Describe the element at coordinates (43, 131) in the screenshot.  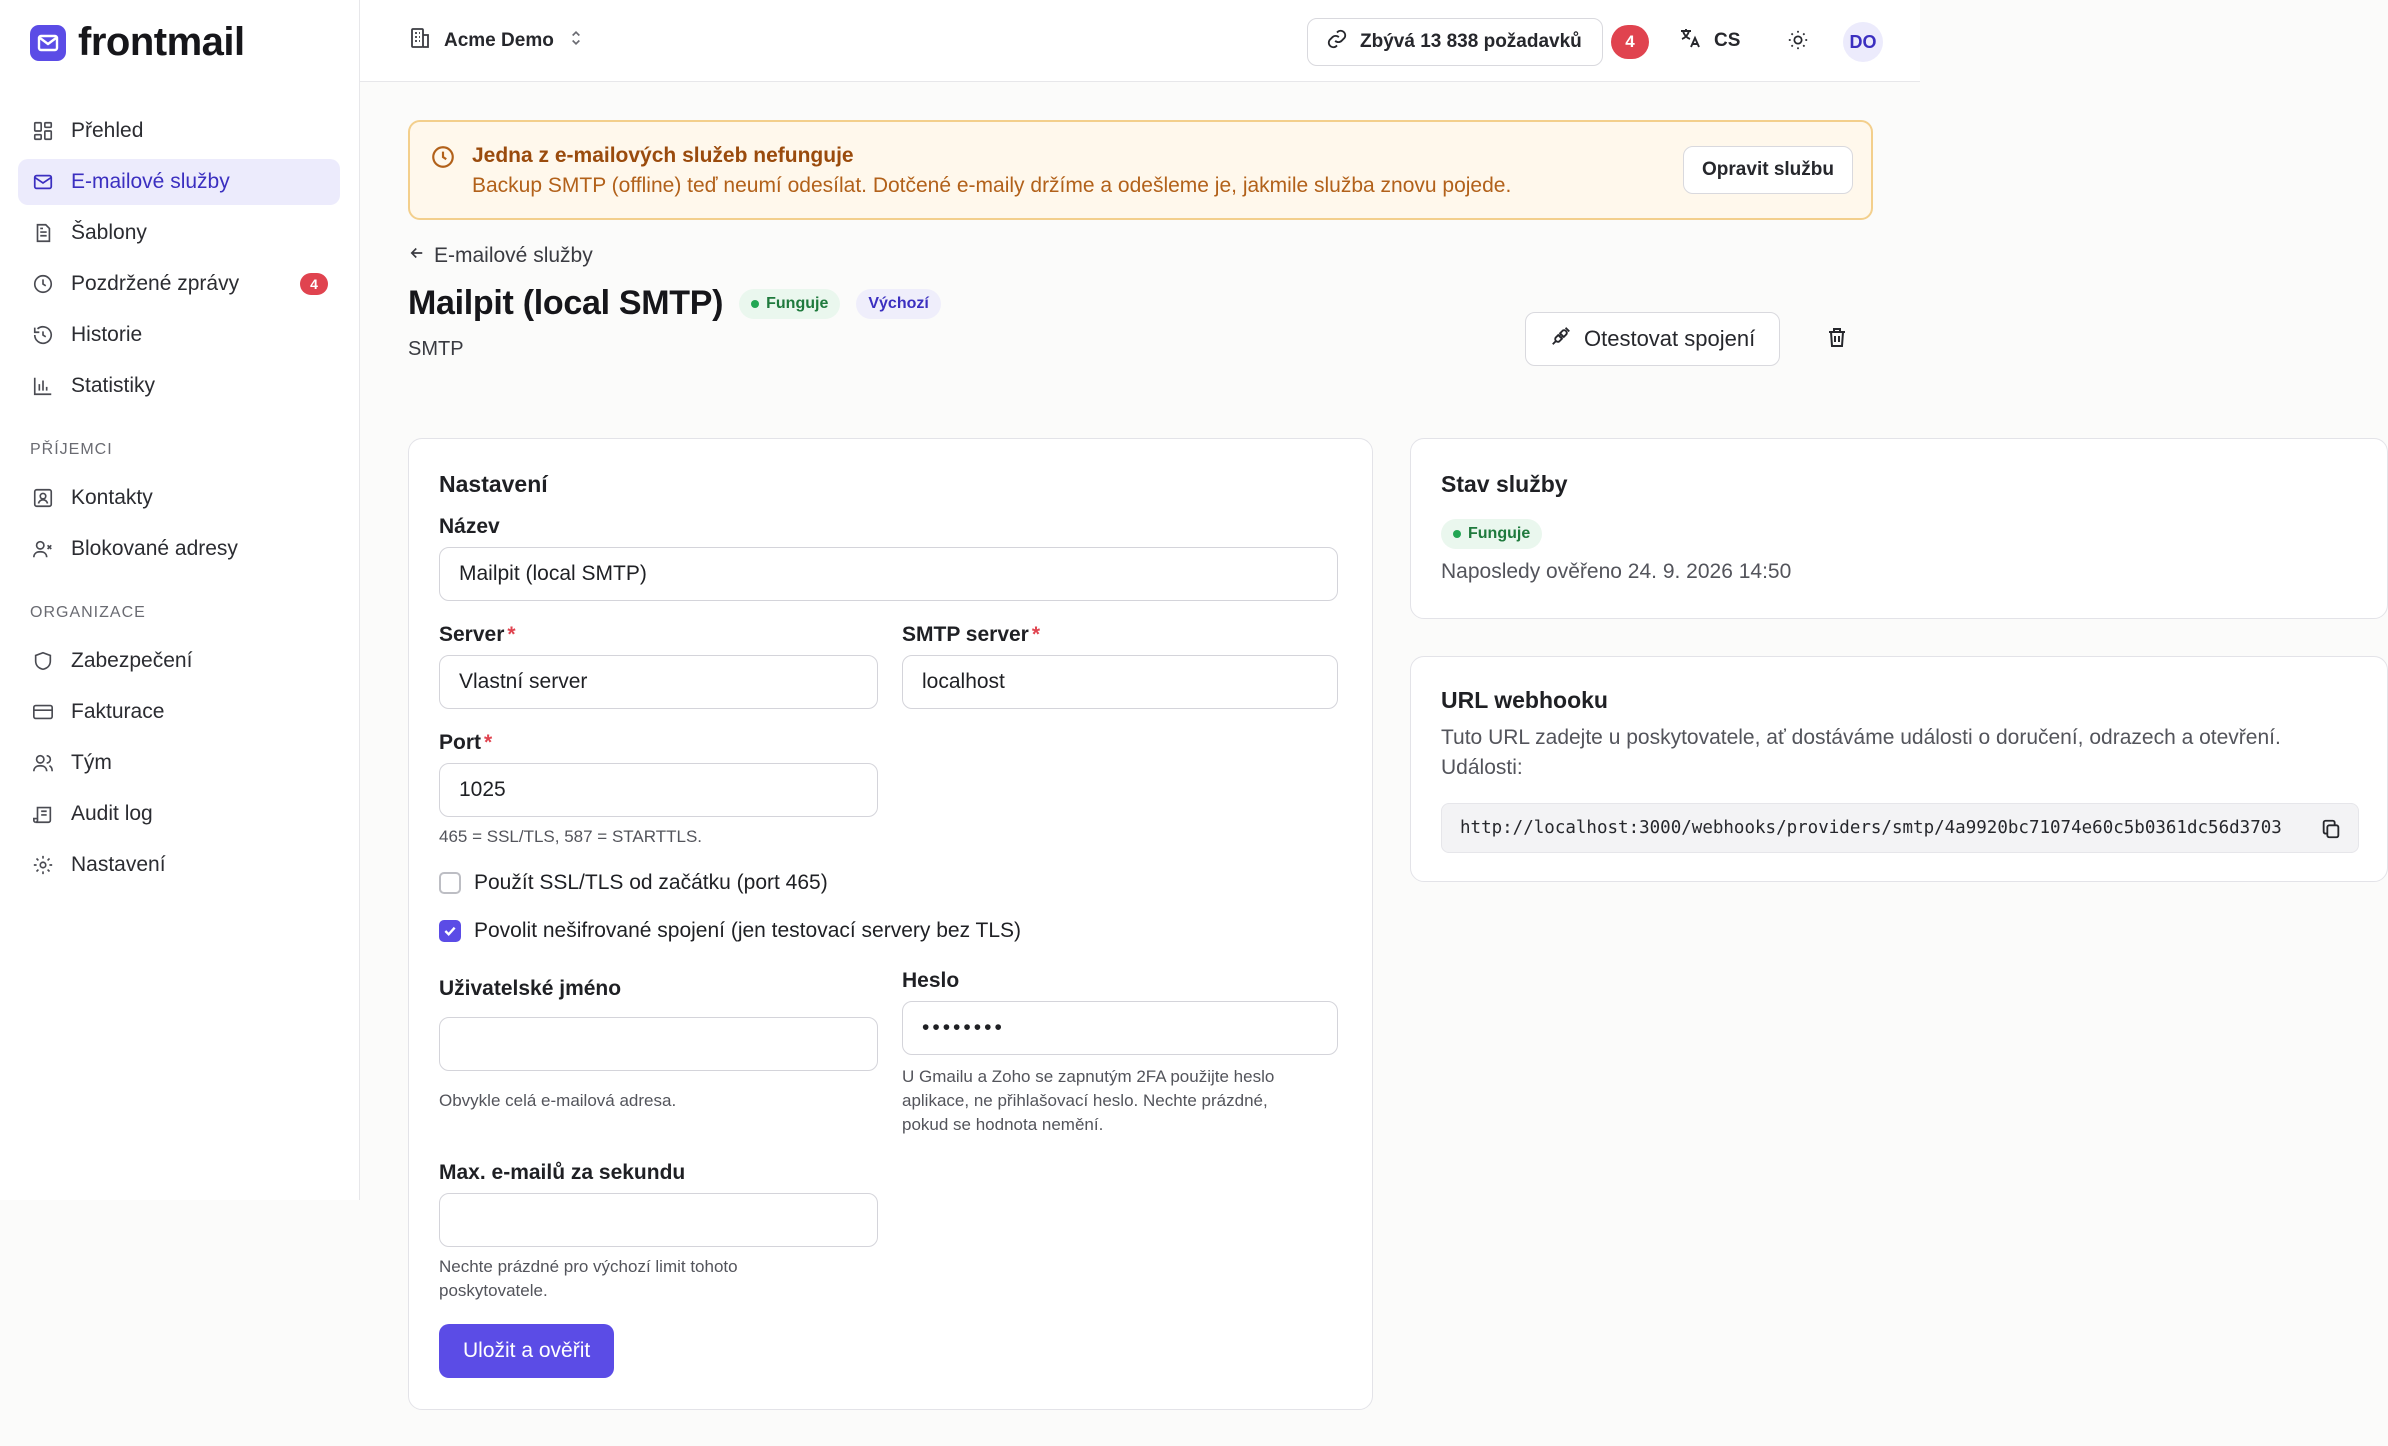
I see `dashboard-icon` at that location.